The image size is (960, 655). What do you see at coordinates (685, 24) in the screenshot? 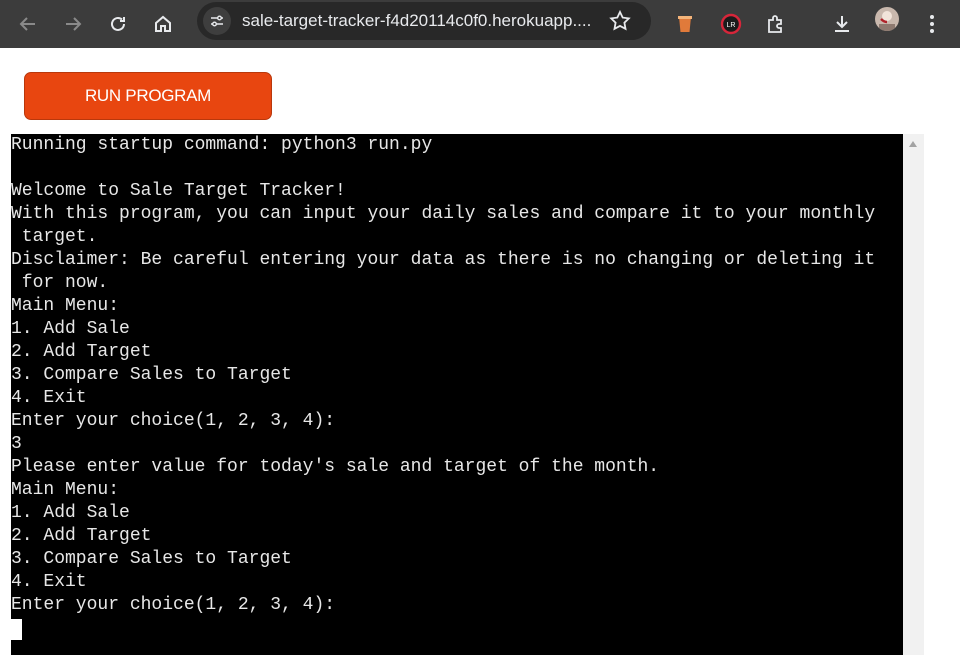
I see `extension-cup-icon` at bounding box center [685, 24].